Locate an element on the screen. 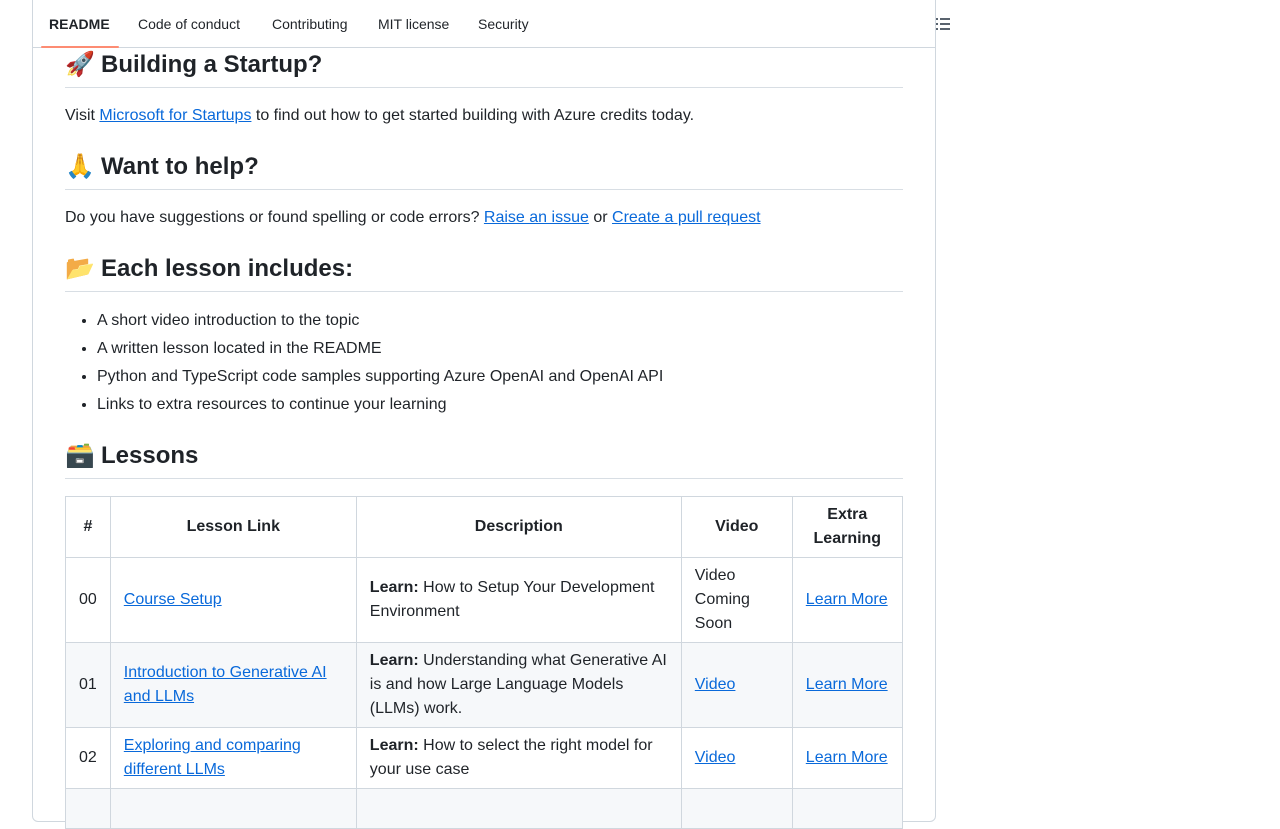 The image size is (1280, 829). heading-building-startup: 🚀 Building a Startup? is located at coordinates (484, 69).